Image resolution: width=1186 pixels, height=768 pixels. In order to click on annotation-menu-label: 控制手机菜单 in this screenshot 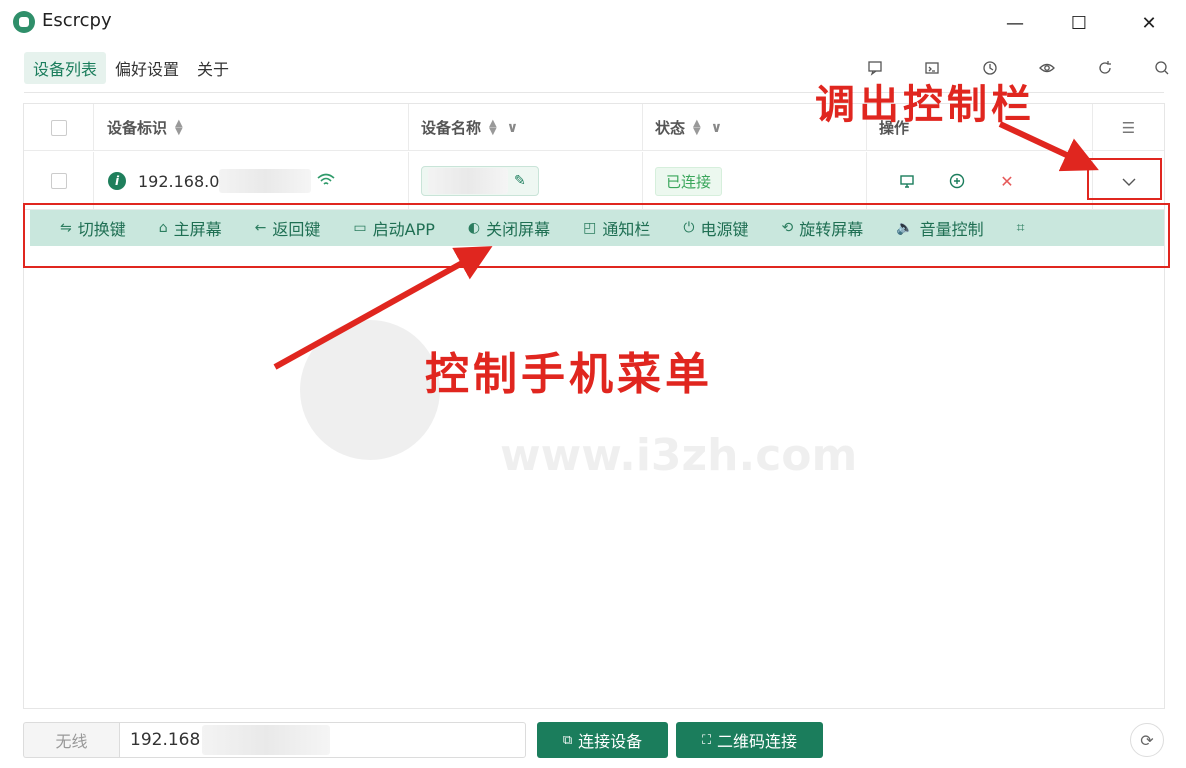, I will do `click(569, 374)`.